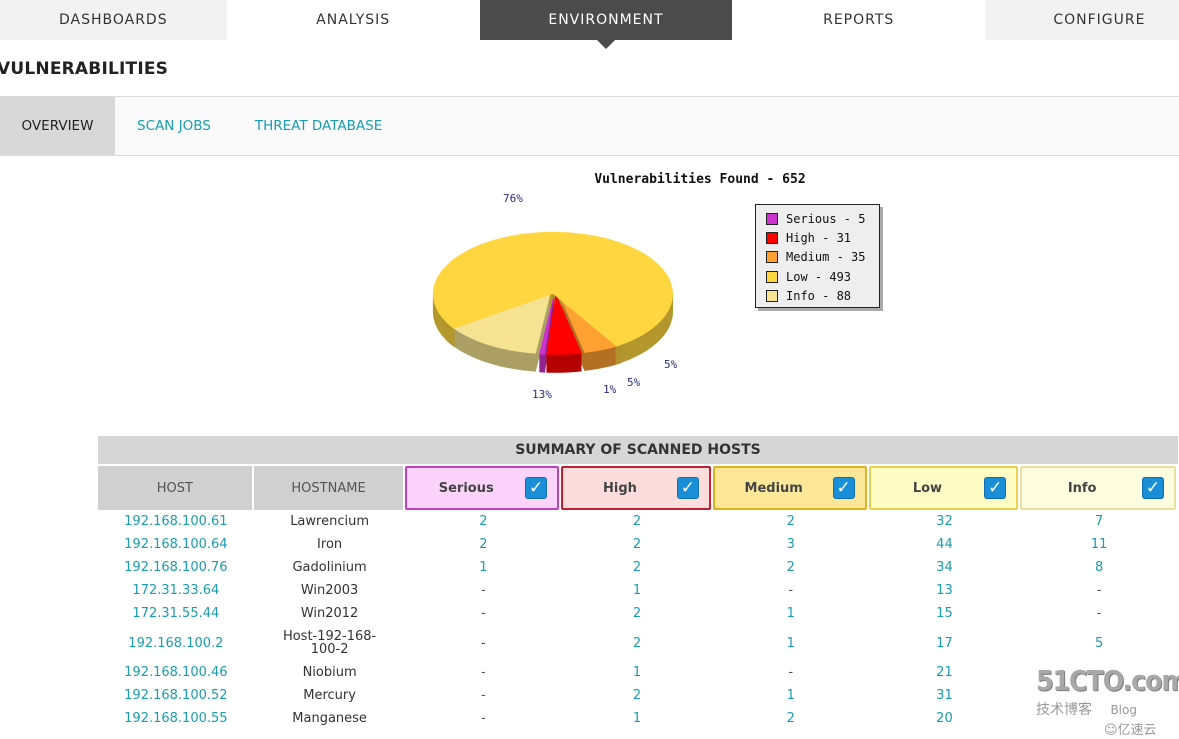 Image resolution: width=1179 pixels, height=739 pixels. Describe the element at coordinates (329, 672) in the screenshot. I see `hostname-cell: Niobium` at that location.